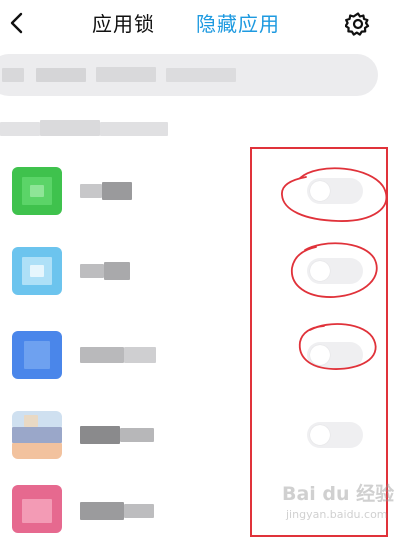 The image size is (400, 542). What do you see at coordinates (341, 507) in the screenshot?
I see `watermark: Bai du 经验 jingyan.baidu.com` at bounding box center [341, 507].